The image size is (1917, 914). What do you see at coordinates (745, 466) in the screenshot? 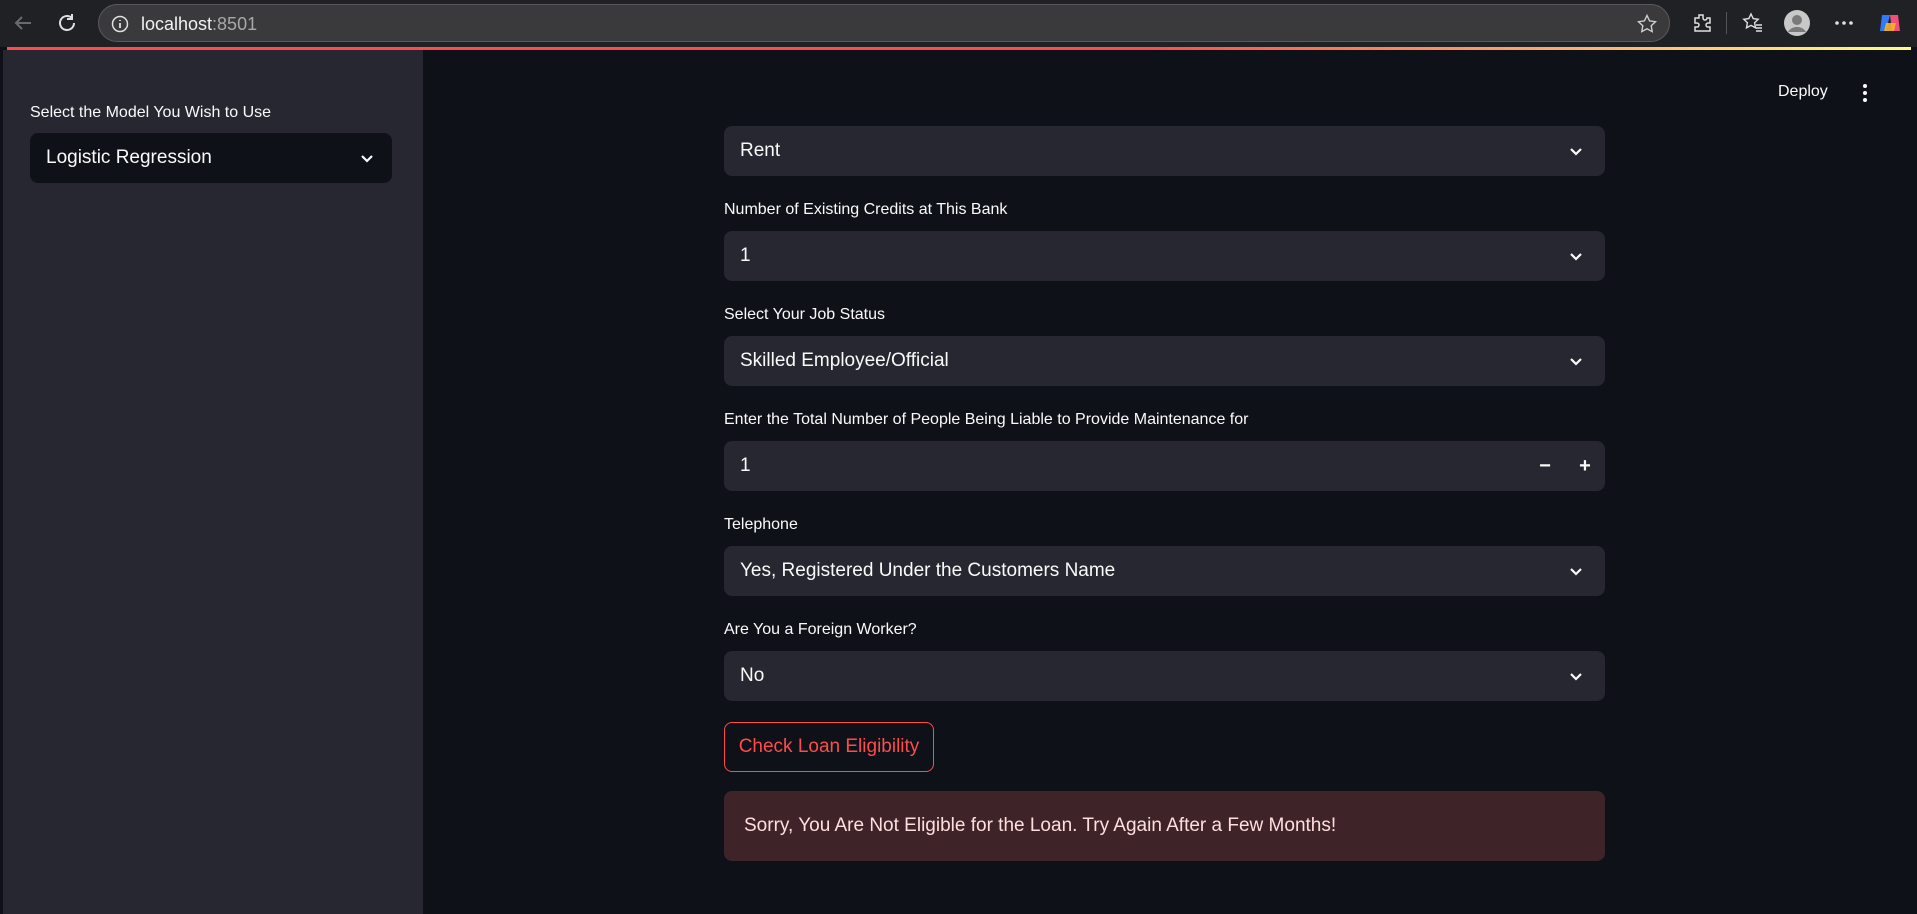
I see `liable-people-value: 1` at bounding box center [745, 466].